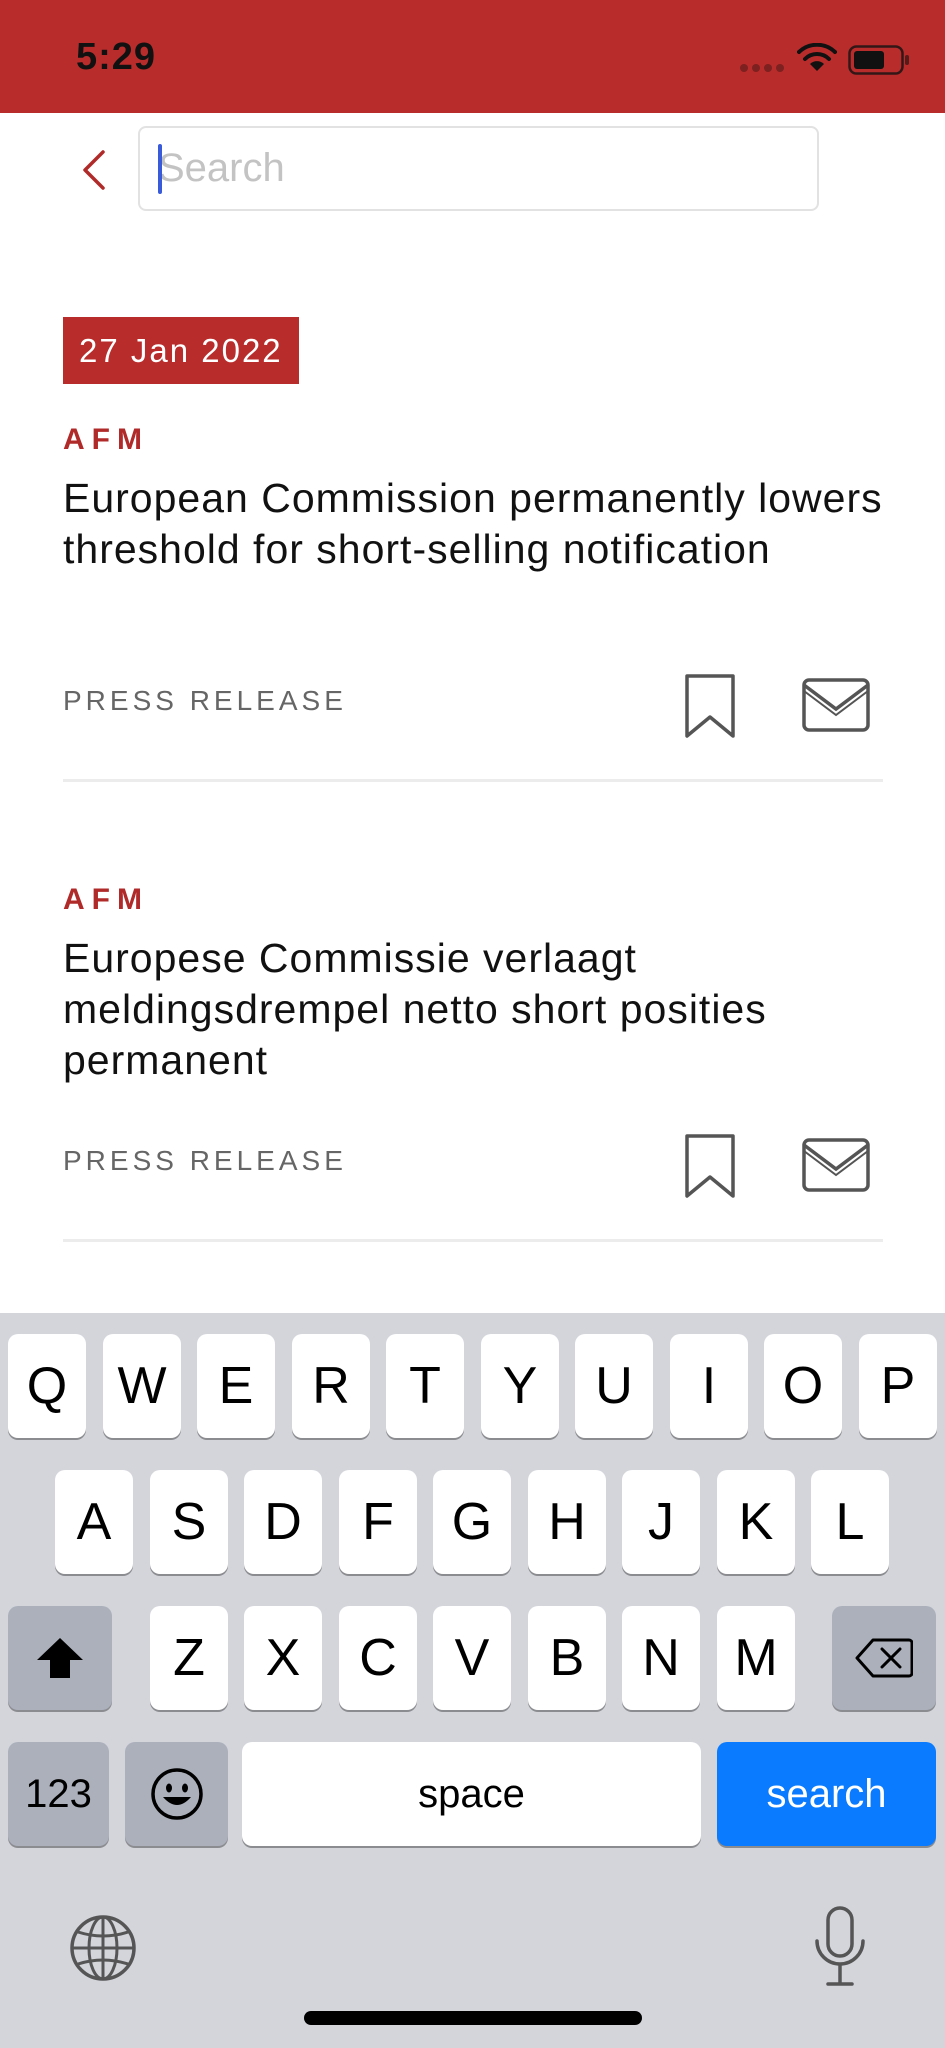 The image size is (945, 2048). I want to click on backspace-icon, so click(884, 1658).